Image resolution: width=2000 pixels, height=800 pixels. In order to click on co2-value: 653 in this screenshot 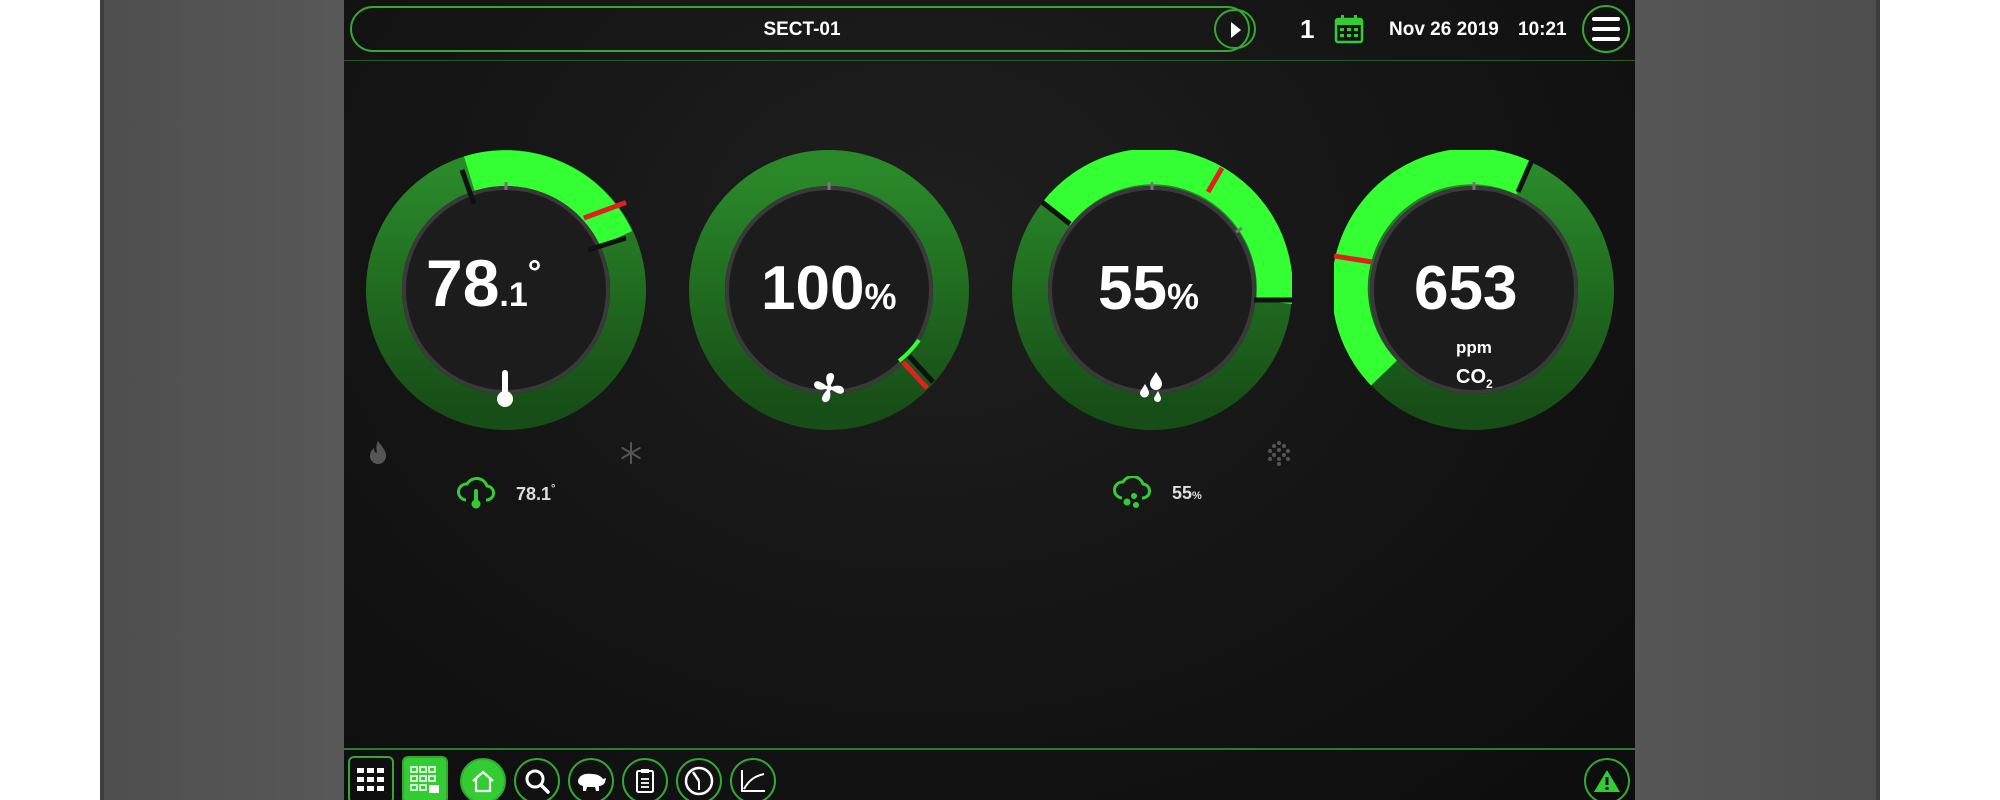, I will do `click(1466, 288)`.